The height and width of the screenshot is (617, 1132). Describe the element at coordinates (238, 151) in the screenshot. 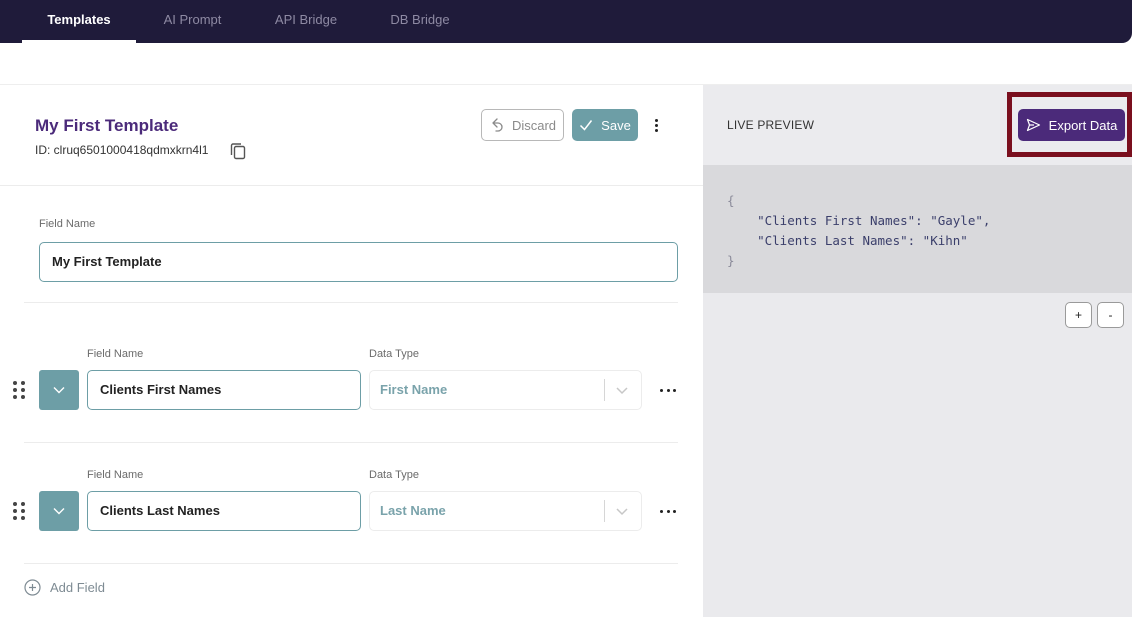

I see `copy-icon` at that location.